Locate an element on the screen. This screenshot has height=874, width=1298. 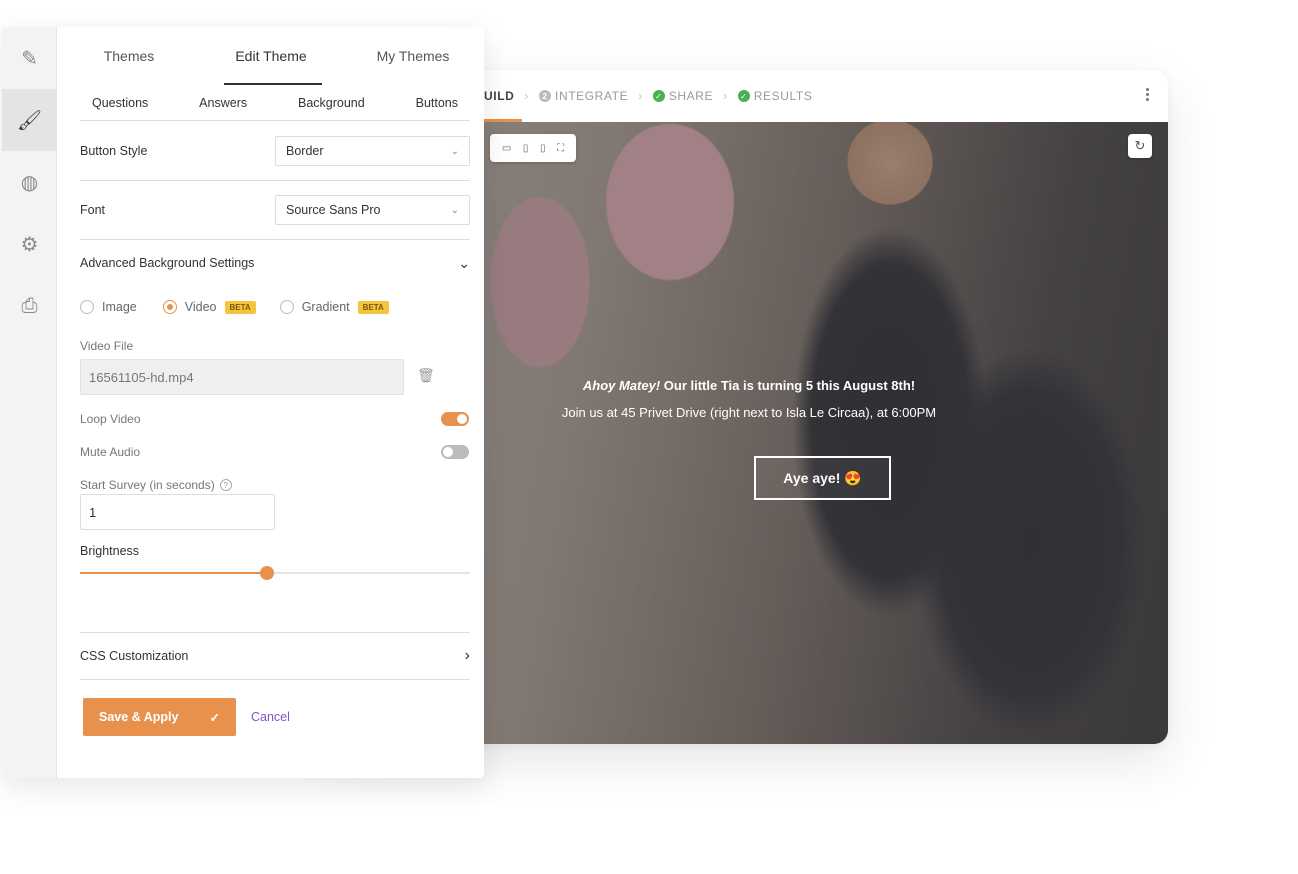
invite-greeting: Ahoy Matey! is located at coordinates (621, 385).